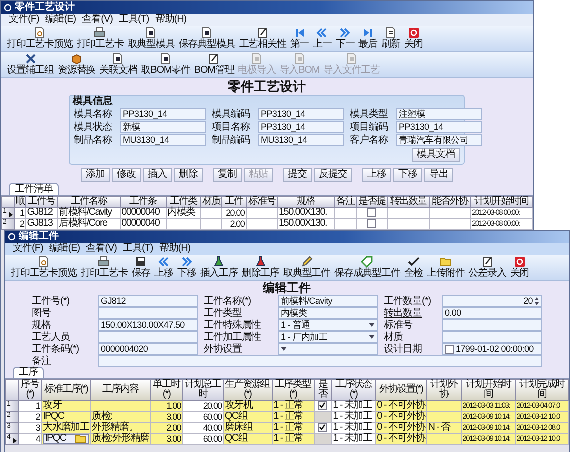  I want to click on action-button: 上移, so click(377, 175).